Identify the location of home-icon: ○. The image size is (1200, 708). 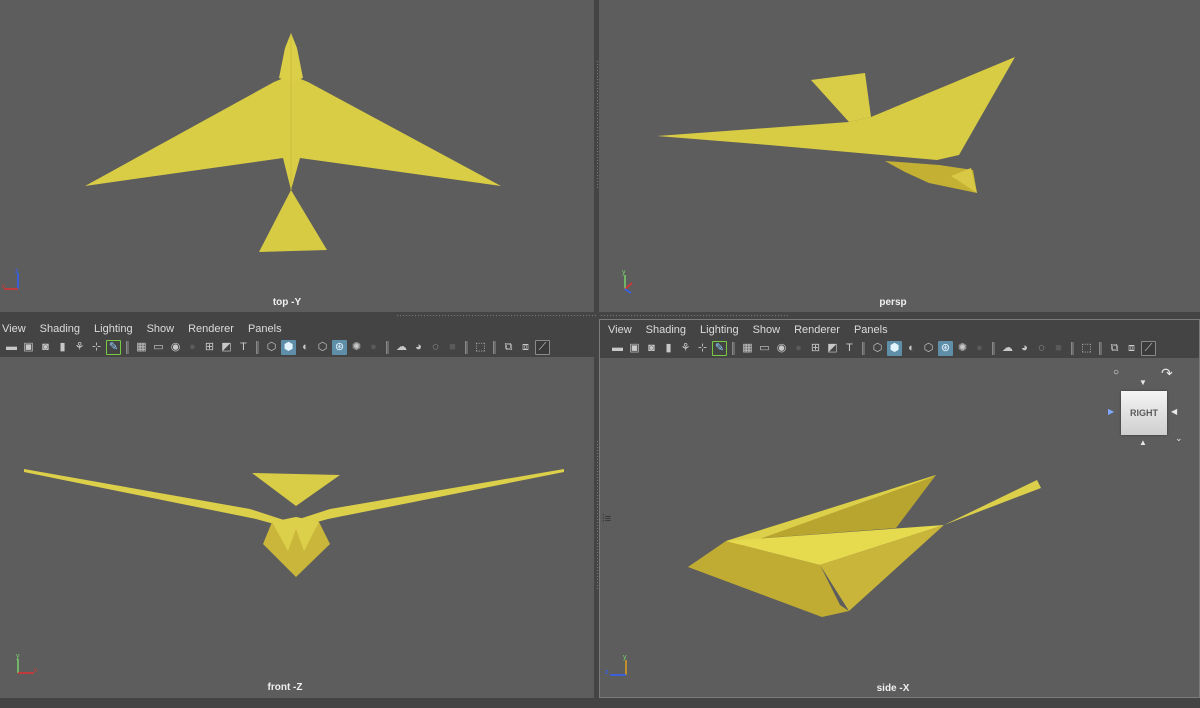
(1116, 373).